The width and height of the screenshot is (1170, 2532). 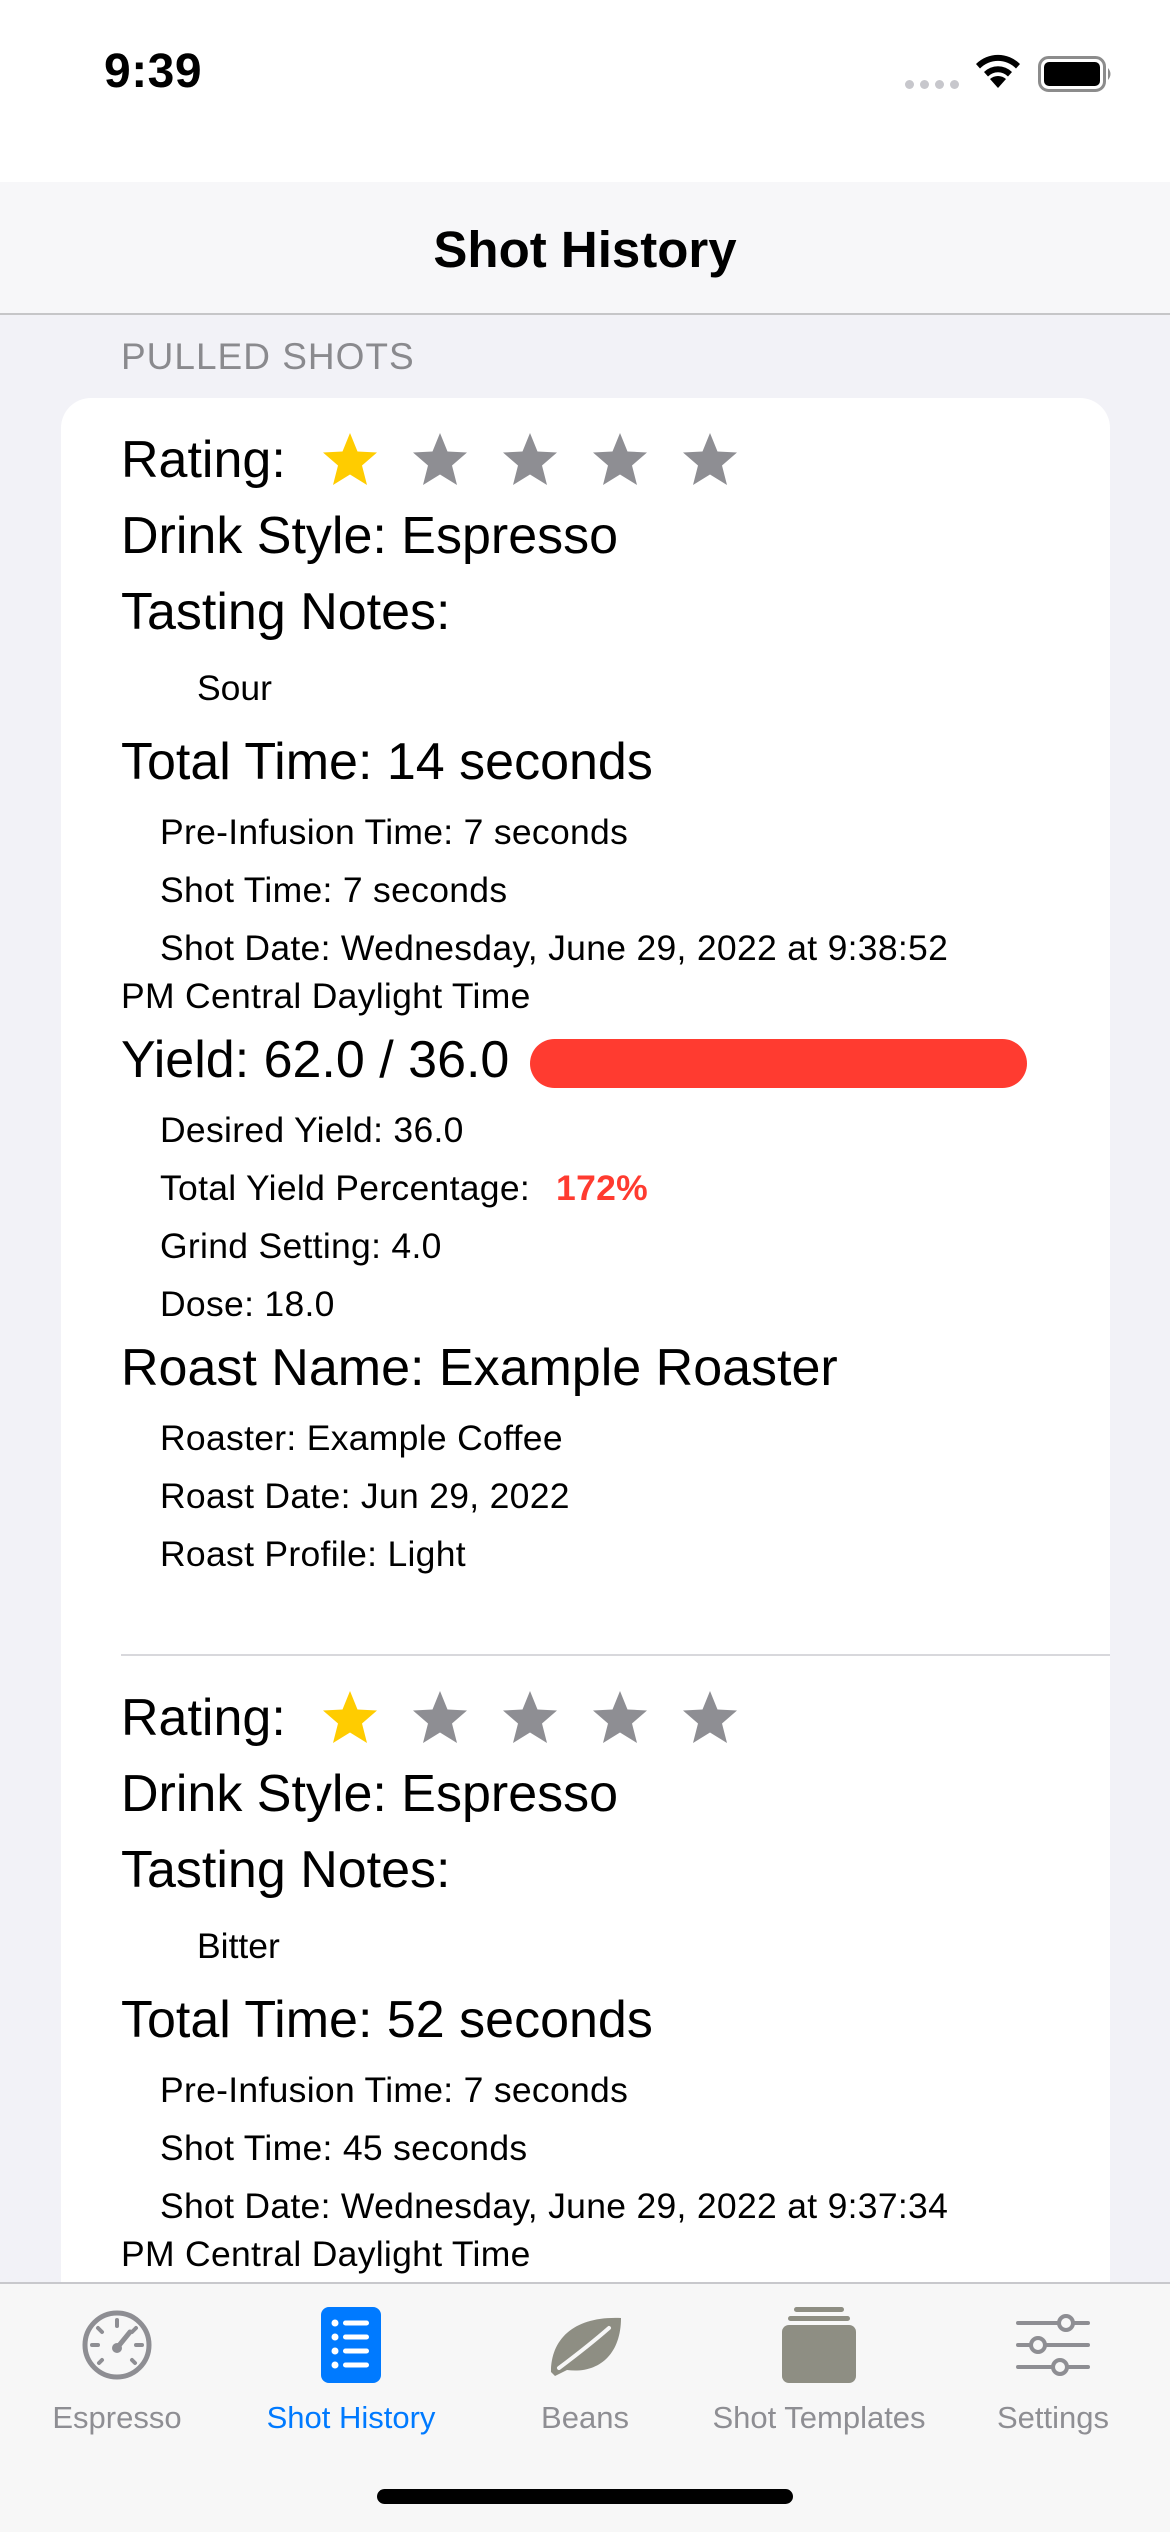 I want to click on roast-date: Roast Date: Jun 29, 2022, so click(x=365, y=1496).